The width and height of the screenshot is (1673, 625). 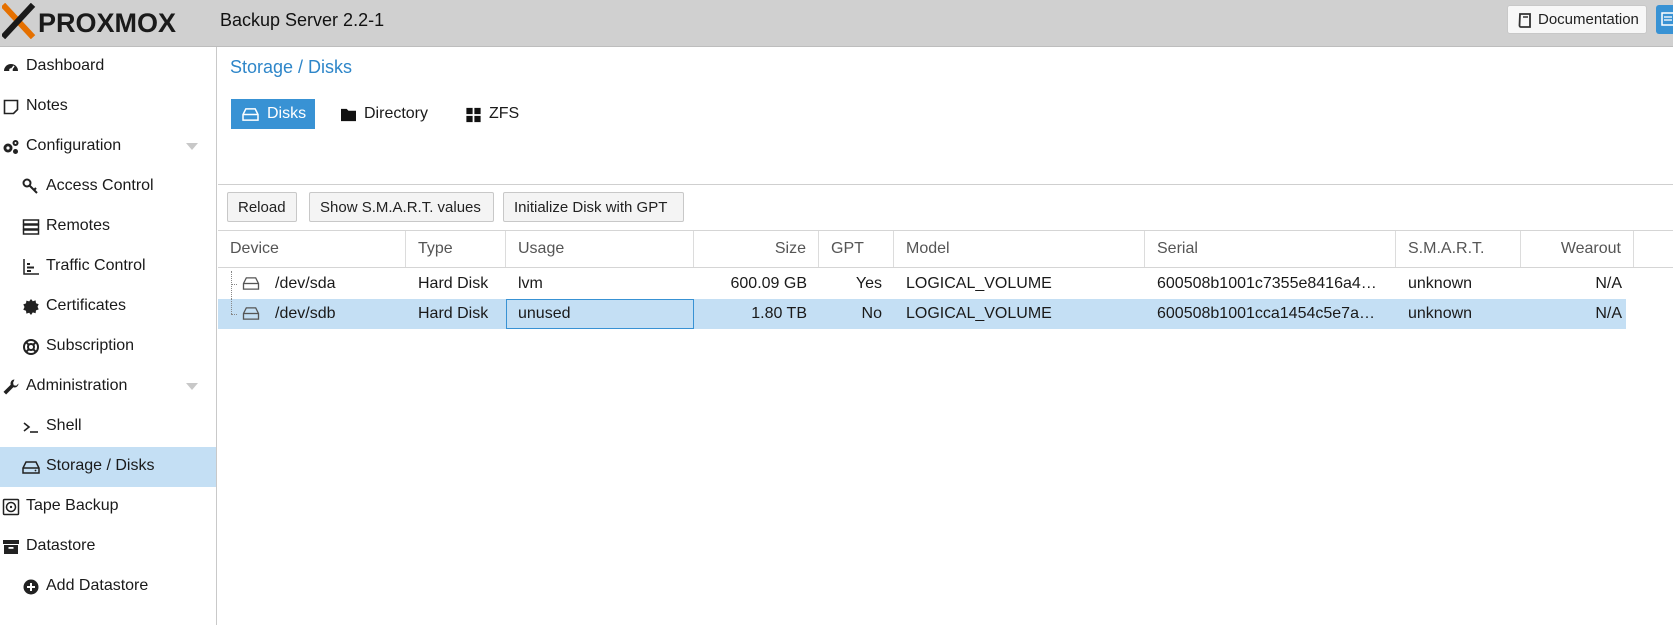 What do you see at coordinates (31, 227) in the screenshot?
I see `server-icon` at bounding box center [31, 227].